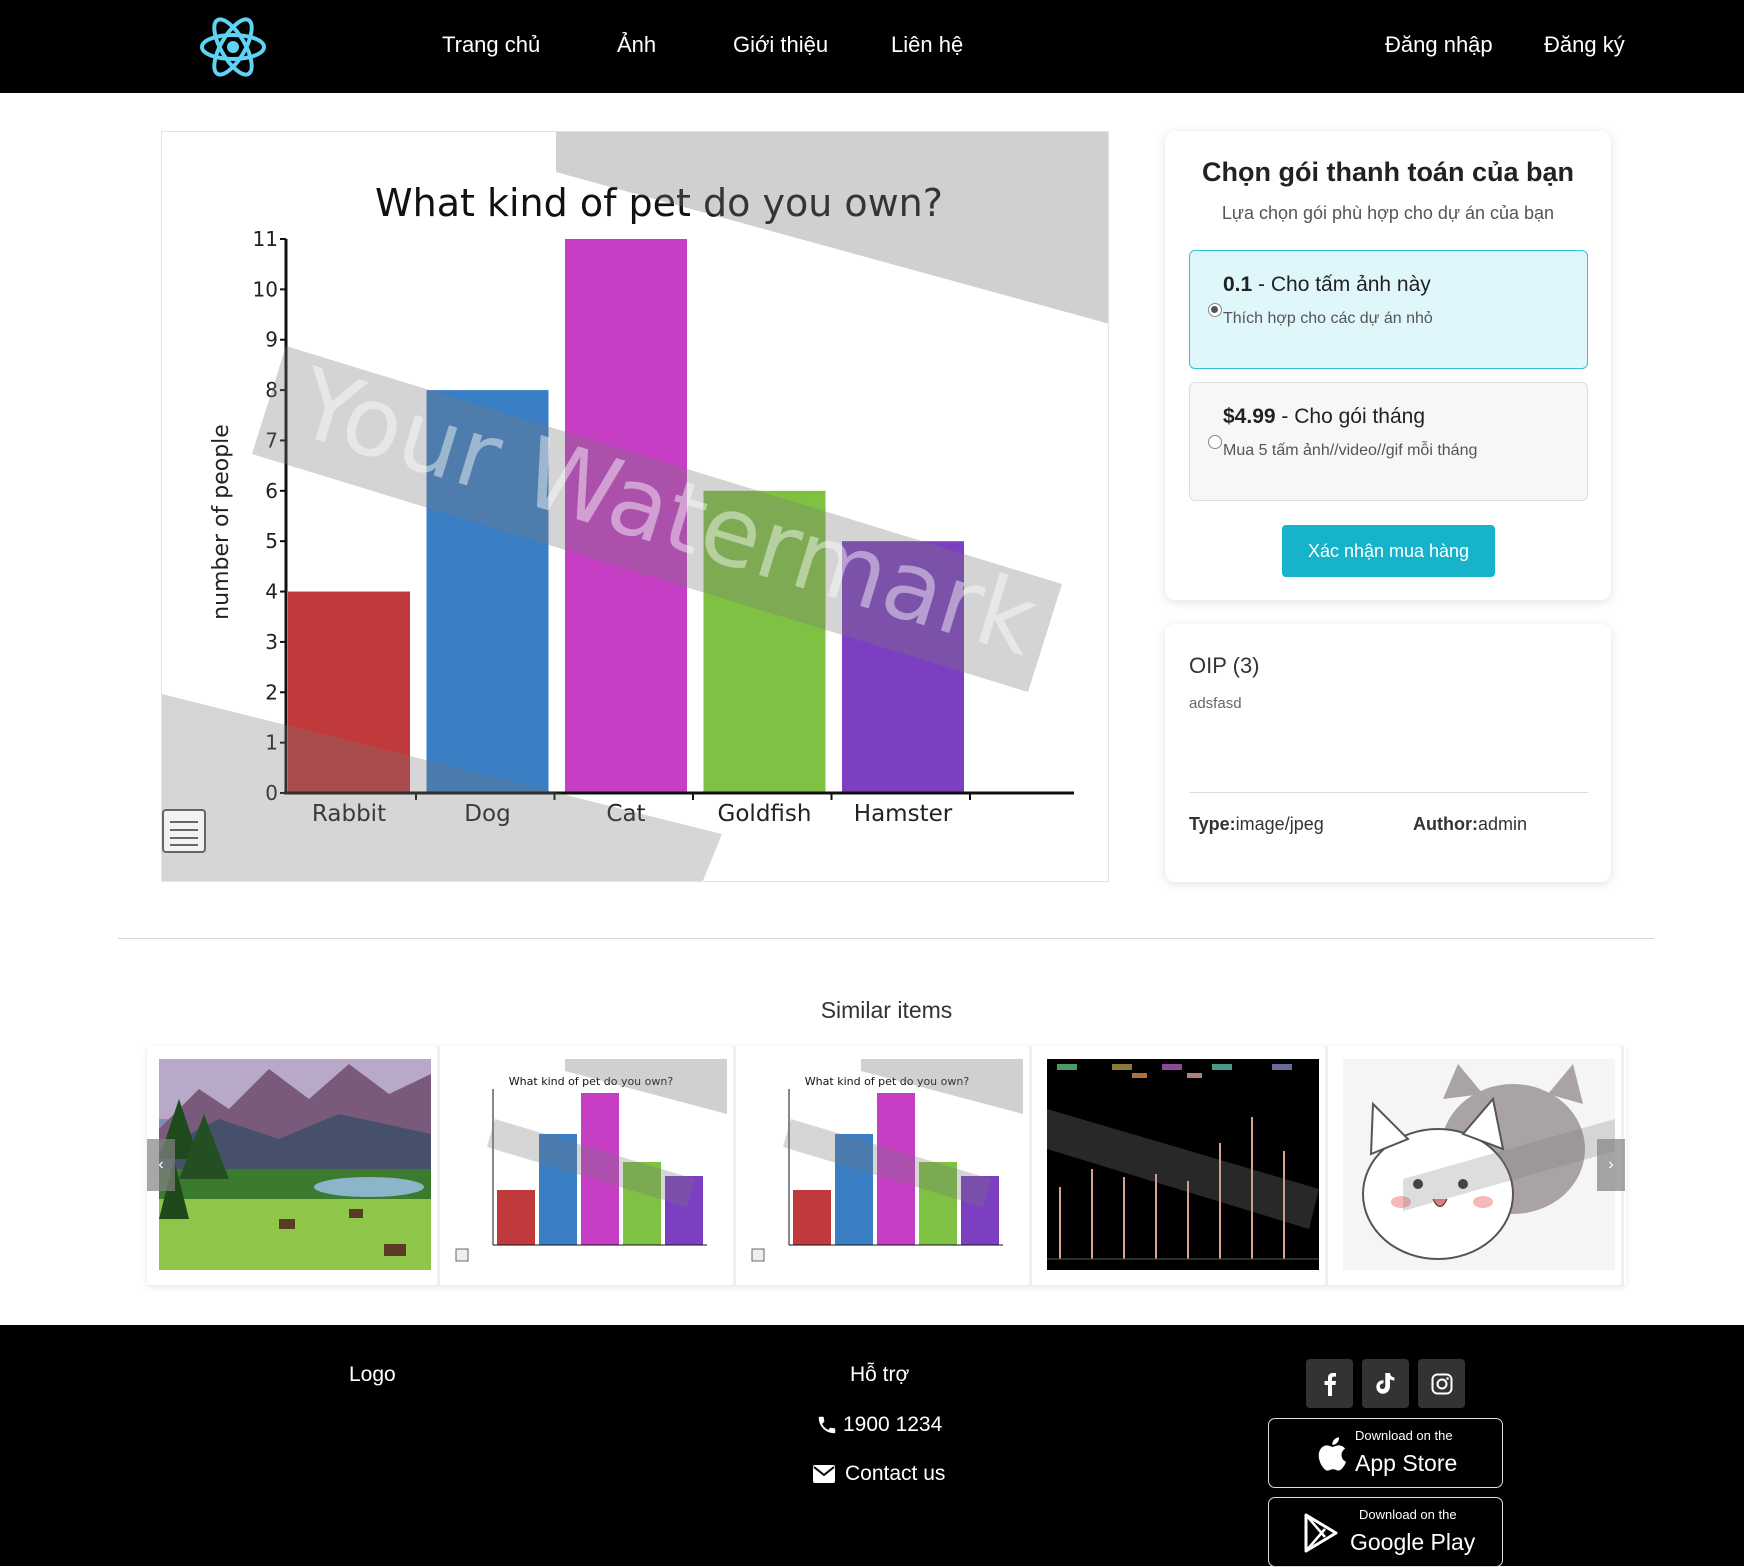  What do you see at coordinates (1321, 1533) in the screenshot?
I see `google-play-icon` at bounding box center [1321, 1533].